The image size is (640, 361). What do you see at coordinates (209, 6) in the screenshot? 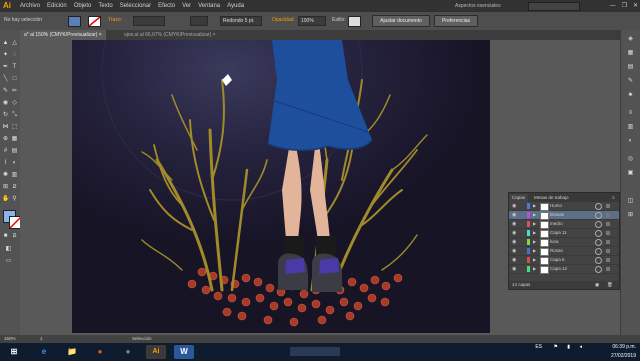
I see `menu-ventana: Ventana` at bounding box center [209, 6].